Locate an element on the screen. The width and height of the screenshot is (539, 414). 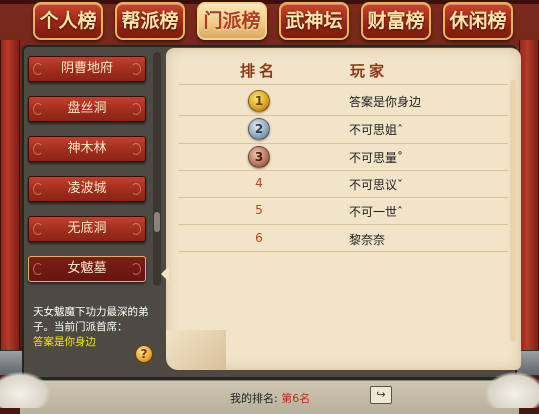
sect-list: 阴曹地府 盘丝洞 神木林 凌波城 无底洞 女魃墓 is located at coordinates (93, 172).